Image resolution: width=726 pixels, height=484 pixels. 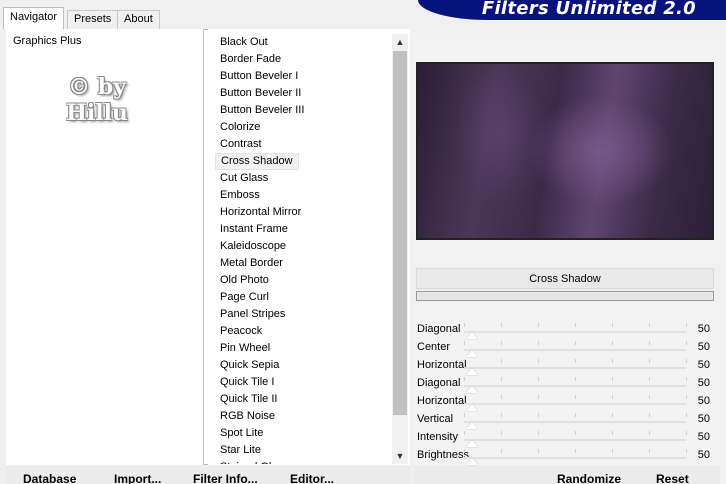 What do you see at coordinates (240, 450) in the screenshot?
I see `filter-item: Star Lite` at bounding box center [240, 450].